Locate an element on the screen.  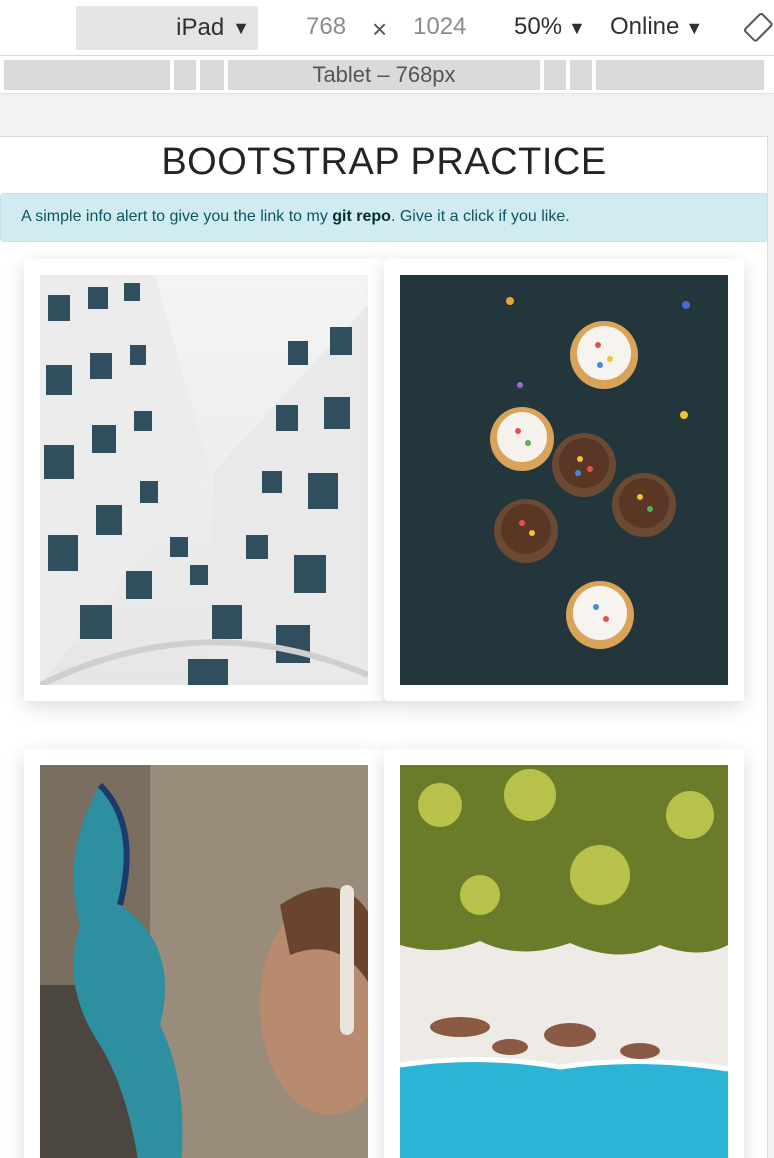
device-toolbar: iPad ▼ 768 × 1024 50% ▼ Online ▼ is located at coordinates (387, 28).